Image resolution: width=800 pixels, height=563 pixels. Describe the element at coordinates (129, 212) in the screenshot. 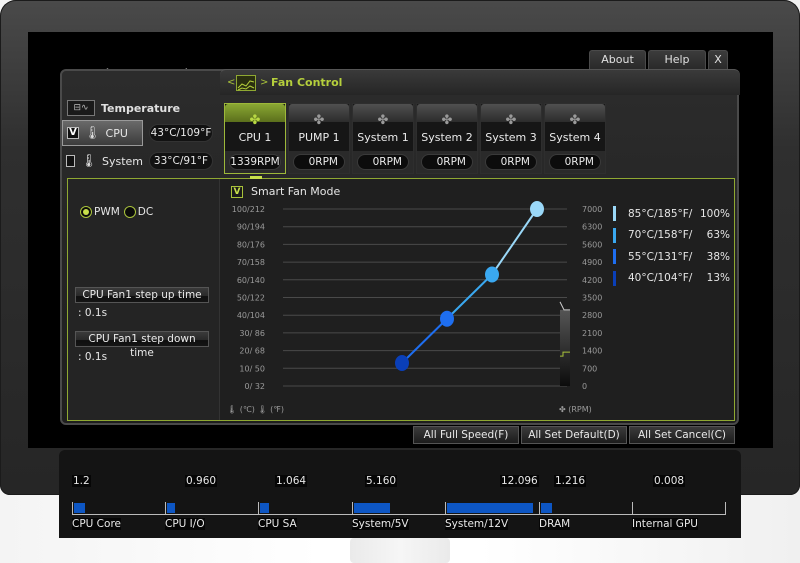

I see `dc-radio` at that location.